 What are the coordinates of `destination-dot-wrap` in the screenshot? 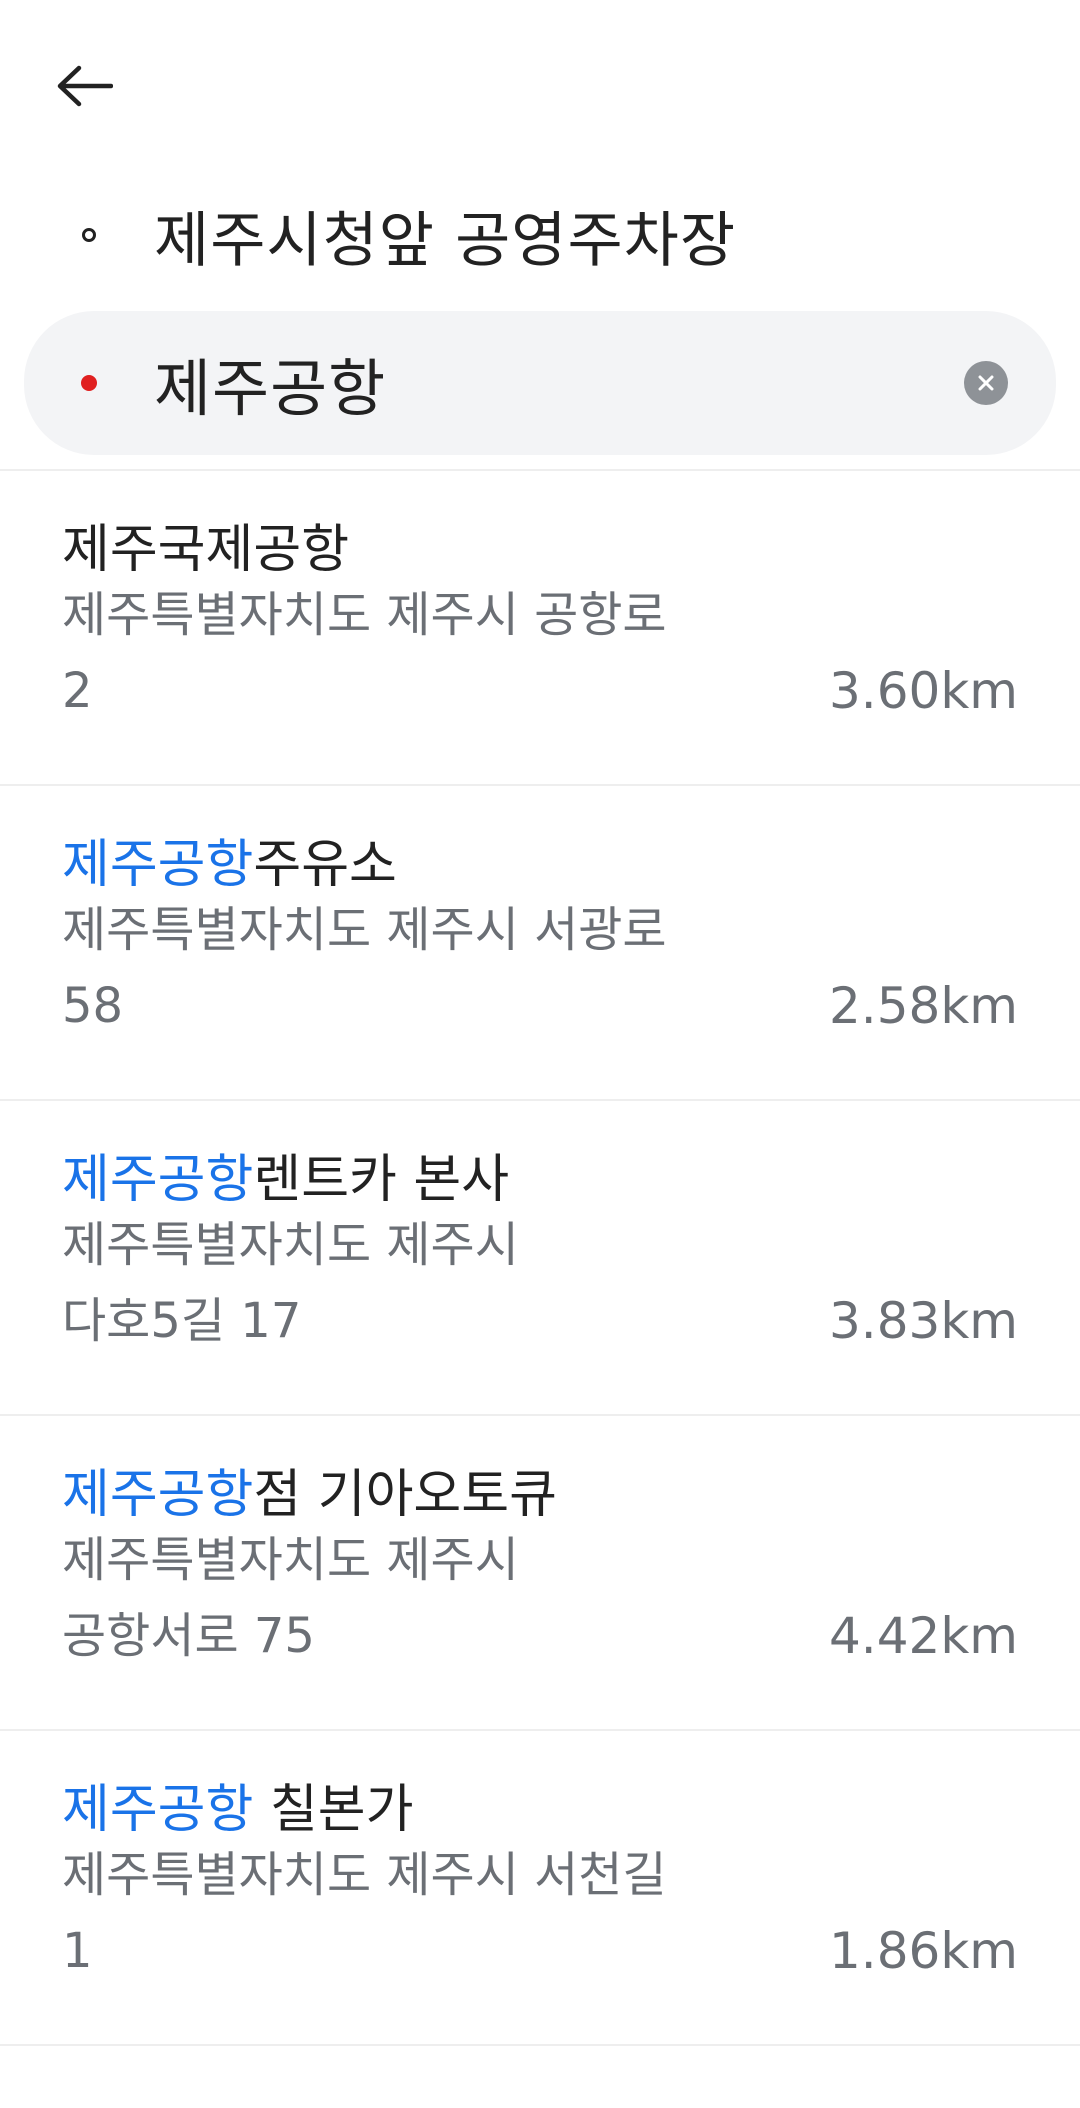 It's located at (89, 383).